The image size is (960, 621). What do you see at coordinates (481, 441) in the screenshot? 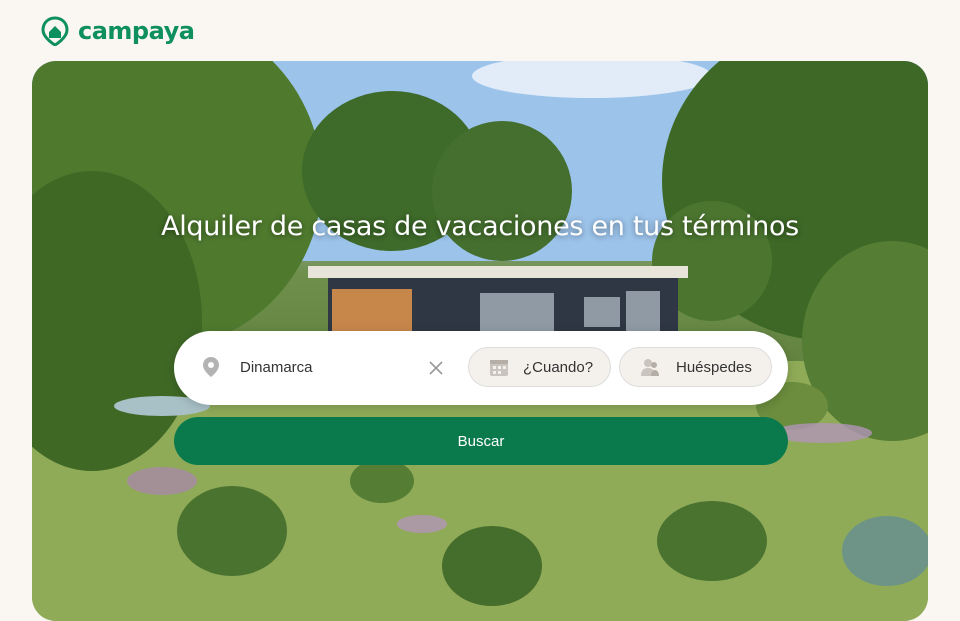
I see `search-button: Buscar` at bounding box center [481, 441].